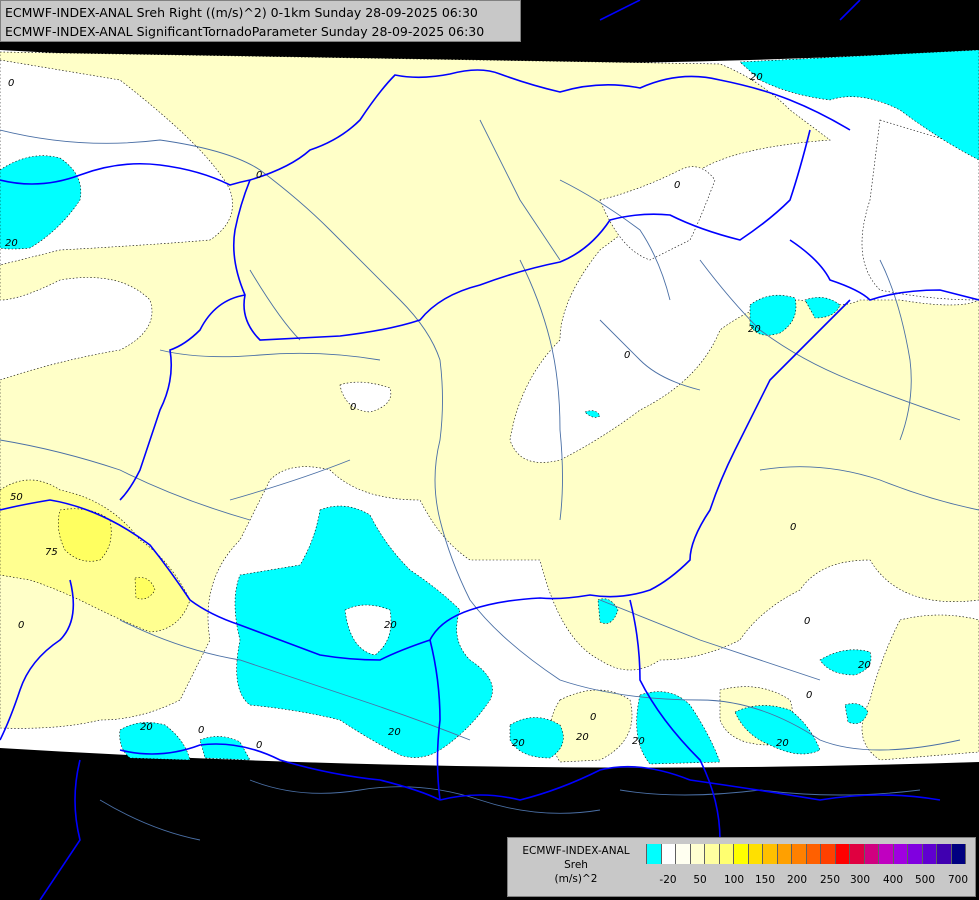 The height and width of the screenshot is (900, 979). What do you see at coordinates (860, 880) in the screenshot?
I see `legend-tick-label: 300` at bounding box center [860, 880].